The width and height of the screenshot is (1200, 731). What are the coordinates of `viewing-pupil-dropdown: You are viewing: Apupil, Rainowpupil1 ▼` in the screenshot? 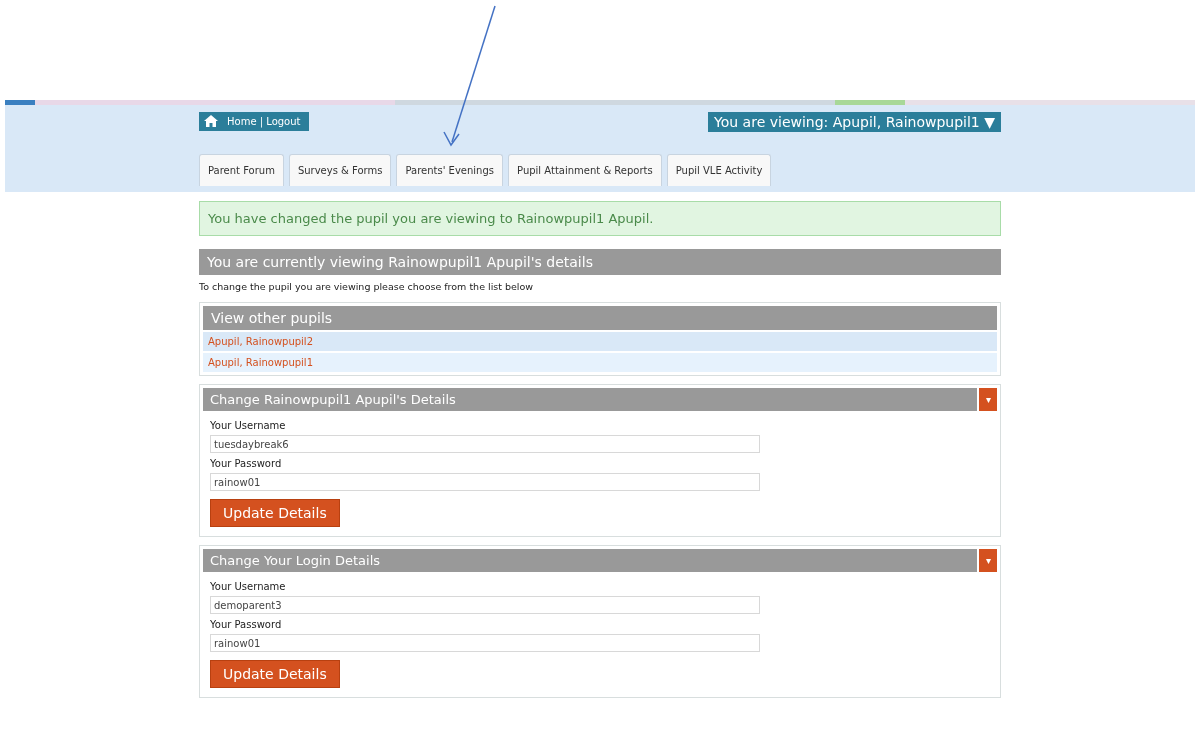 It's located at (854, 122).